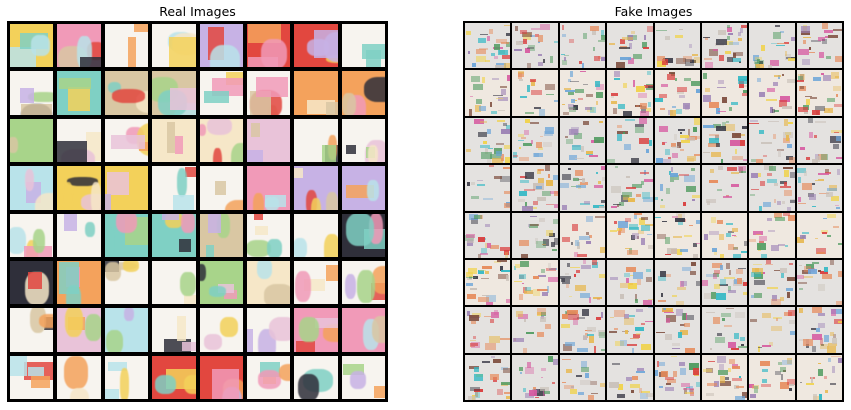 The height and width of the screenshot is (410, 851). Describe the element at coordinates (653, 11) in the screenshot. I see `fake-images-title: Fake Images` at that location.